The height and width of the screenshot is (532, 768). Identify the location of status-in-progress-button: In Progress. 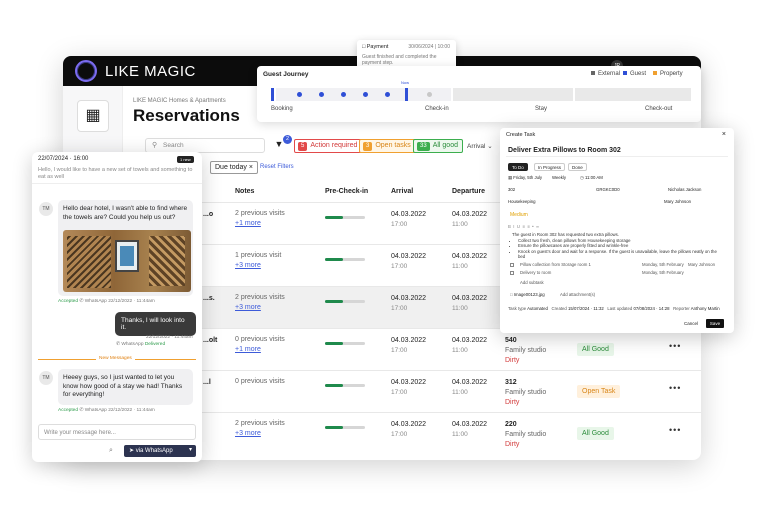
(550, 167).